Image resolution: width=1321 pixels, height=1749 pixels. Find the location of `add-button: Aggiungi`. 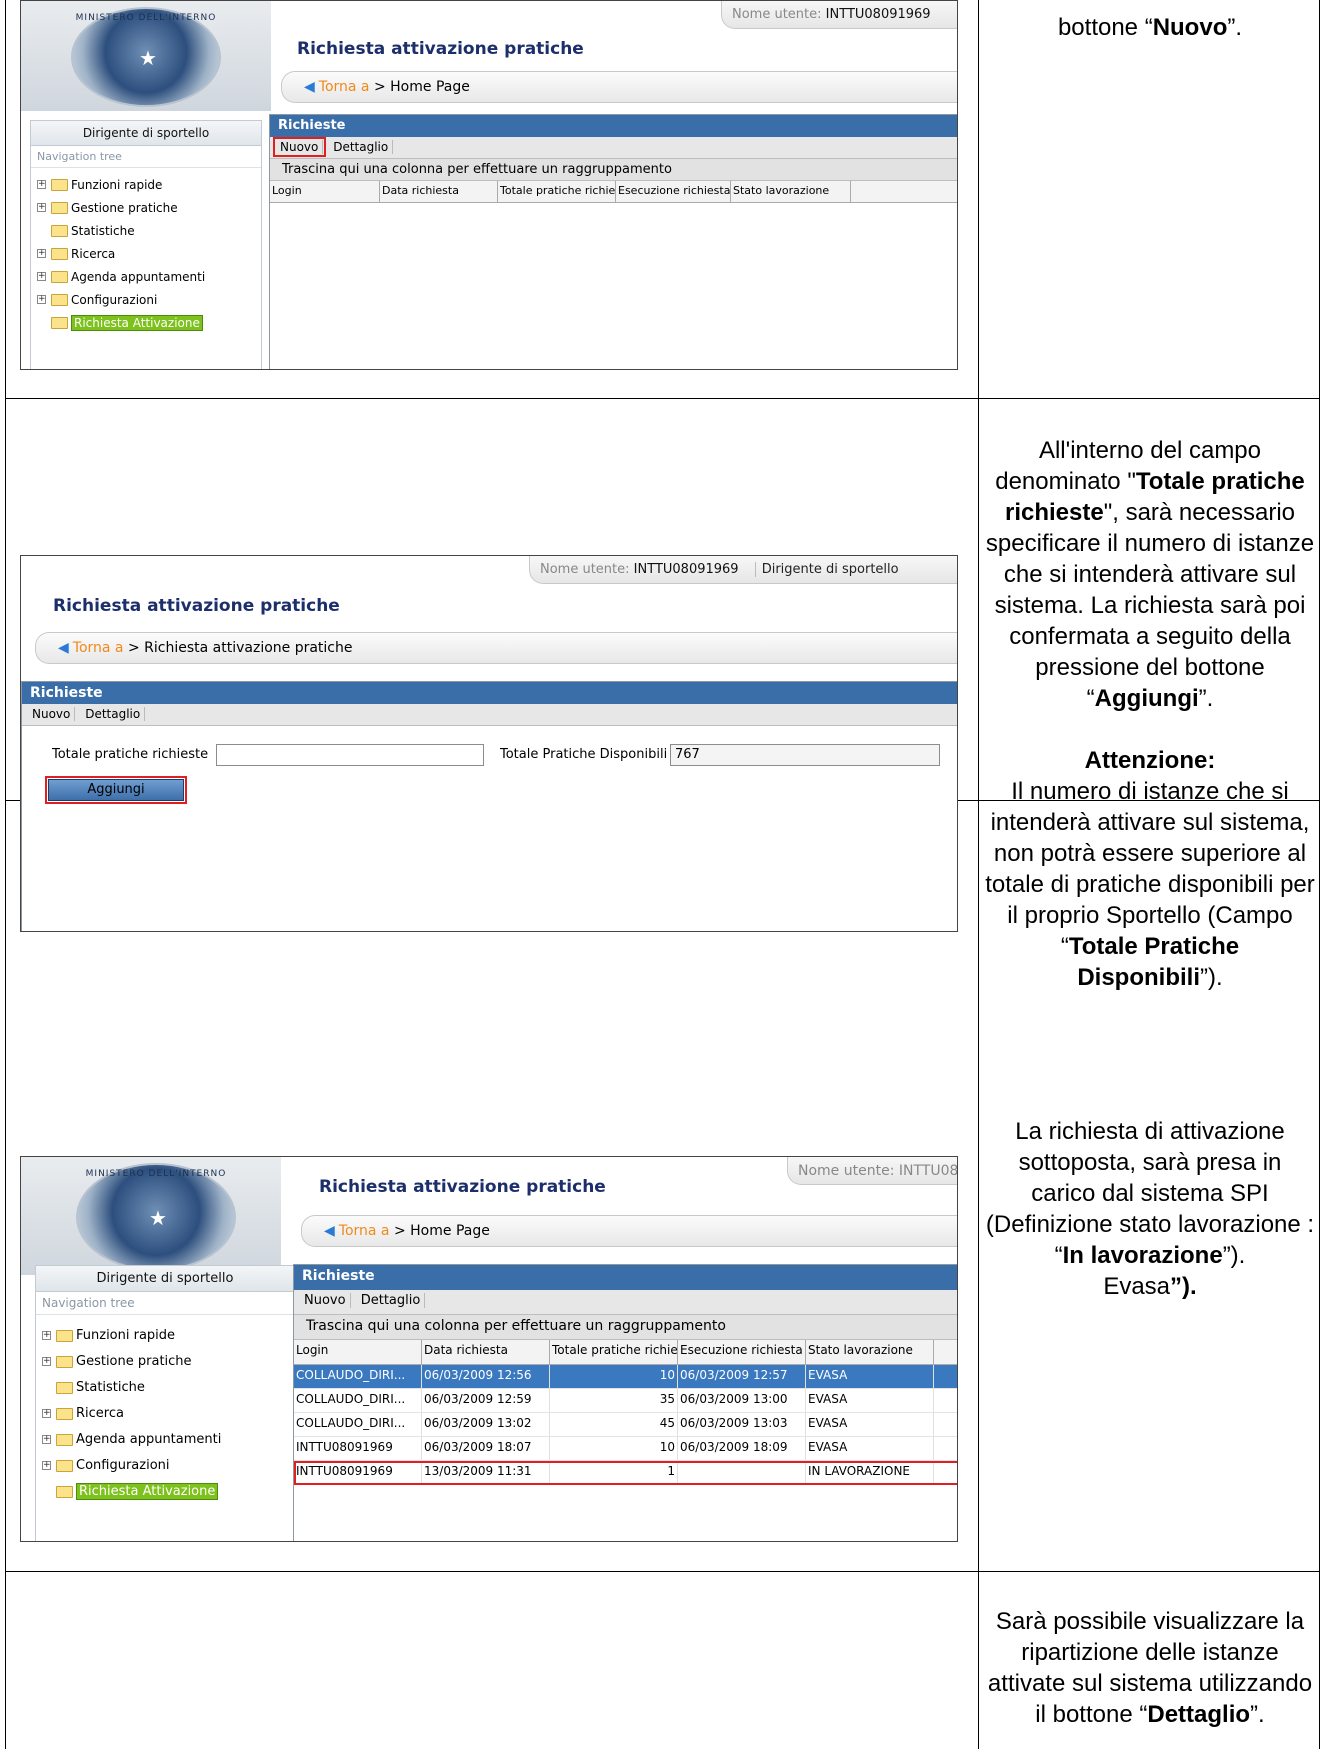

add-button: Aggiungi is located at coordinates (116, 790).